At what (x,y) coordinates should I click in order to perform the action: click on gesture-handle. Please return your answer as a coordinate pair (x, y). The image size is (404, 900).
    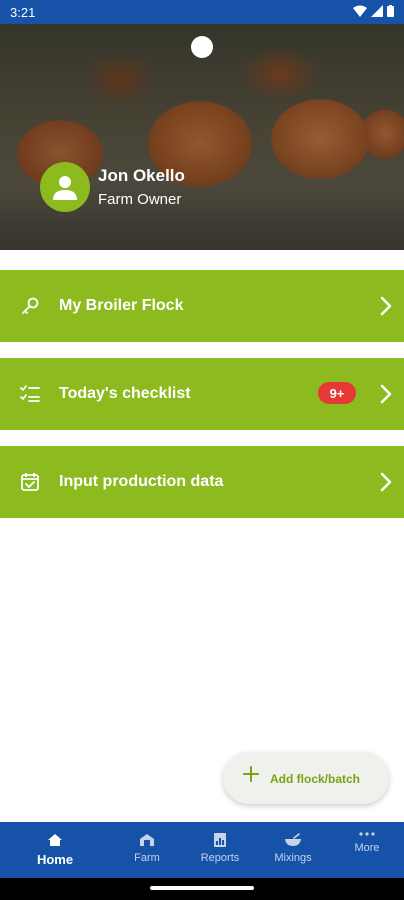
    Looking at the image, I should click on (202, 888).